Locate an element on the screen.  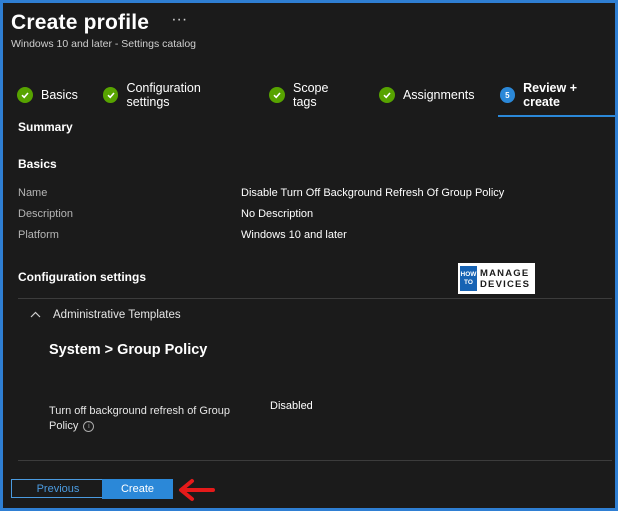
step-label: Scope tags is located at coordinates (311, 95).